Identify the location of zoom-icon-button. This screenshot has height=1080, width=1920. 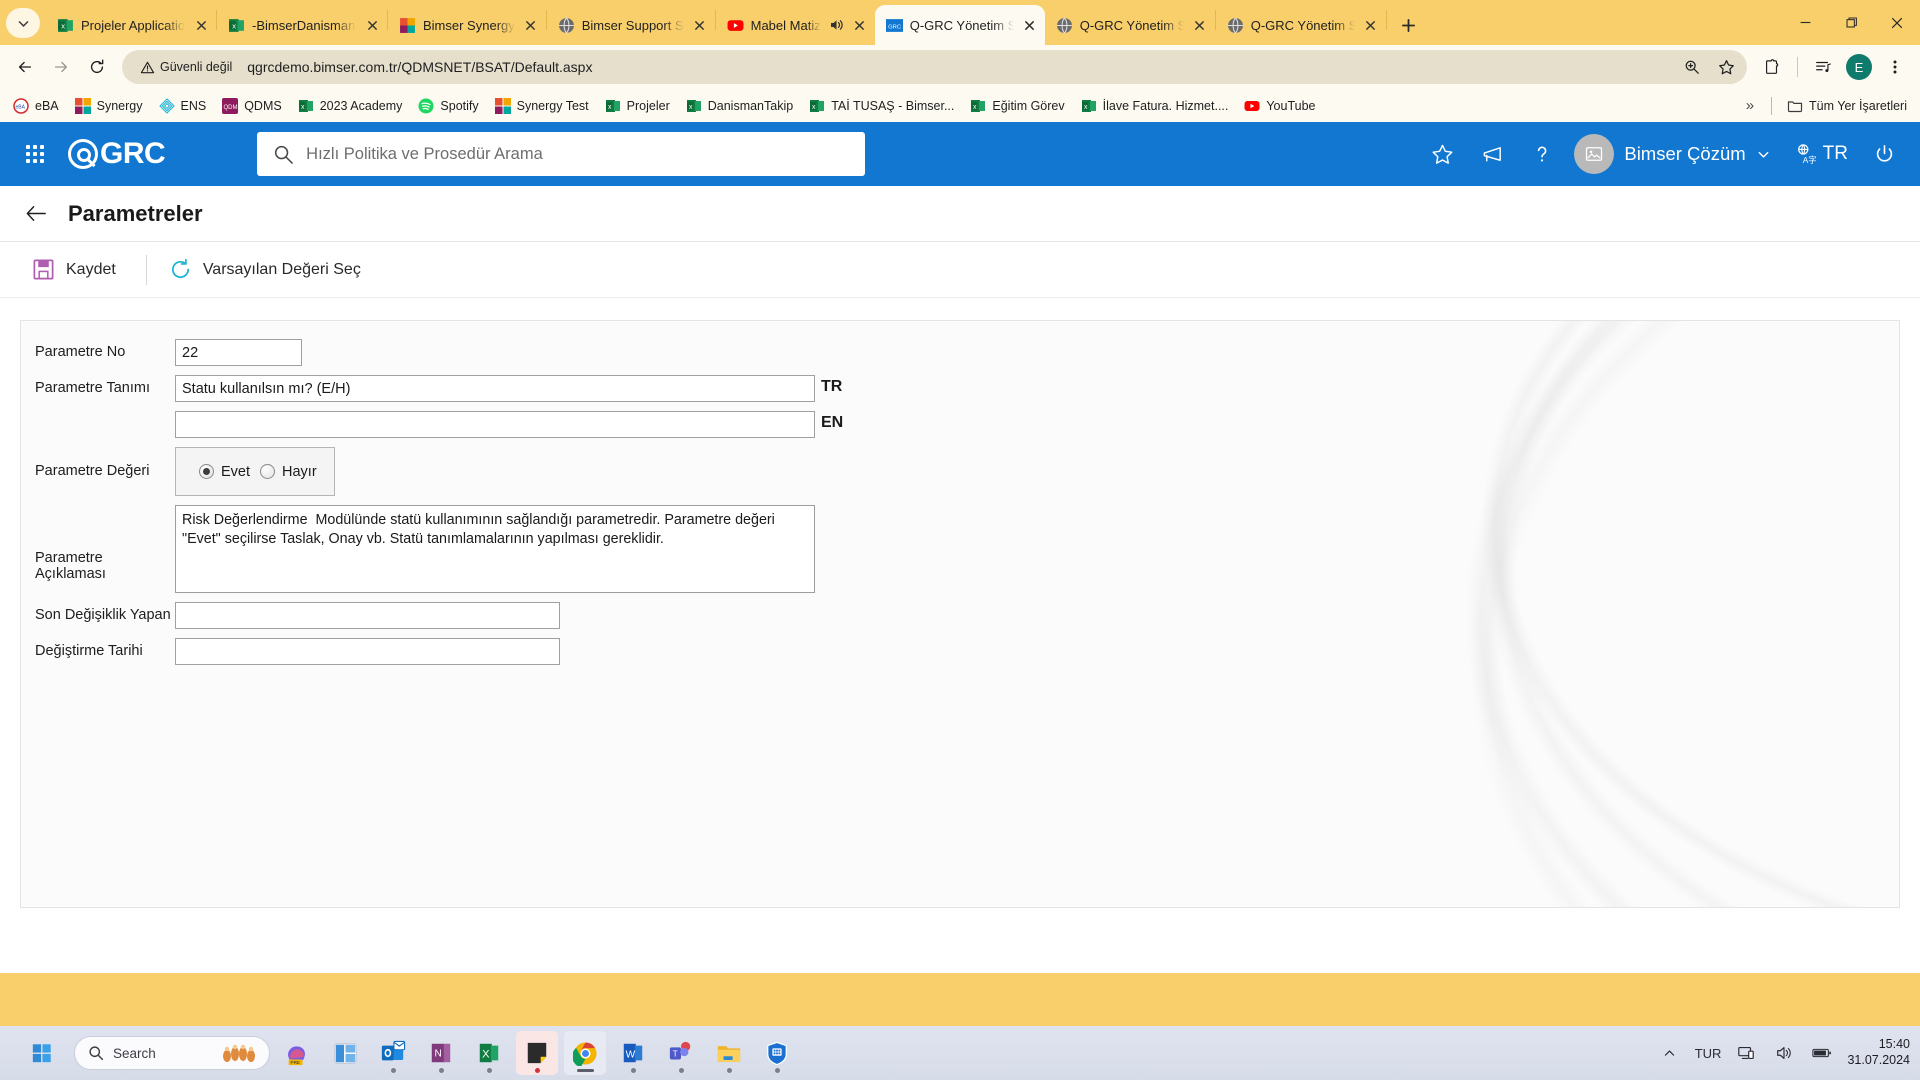
(1692, 67).